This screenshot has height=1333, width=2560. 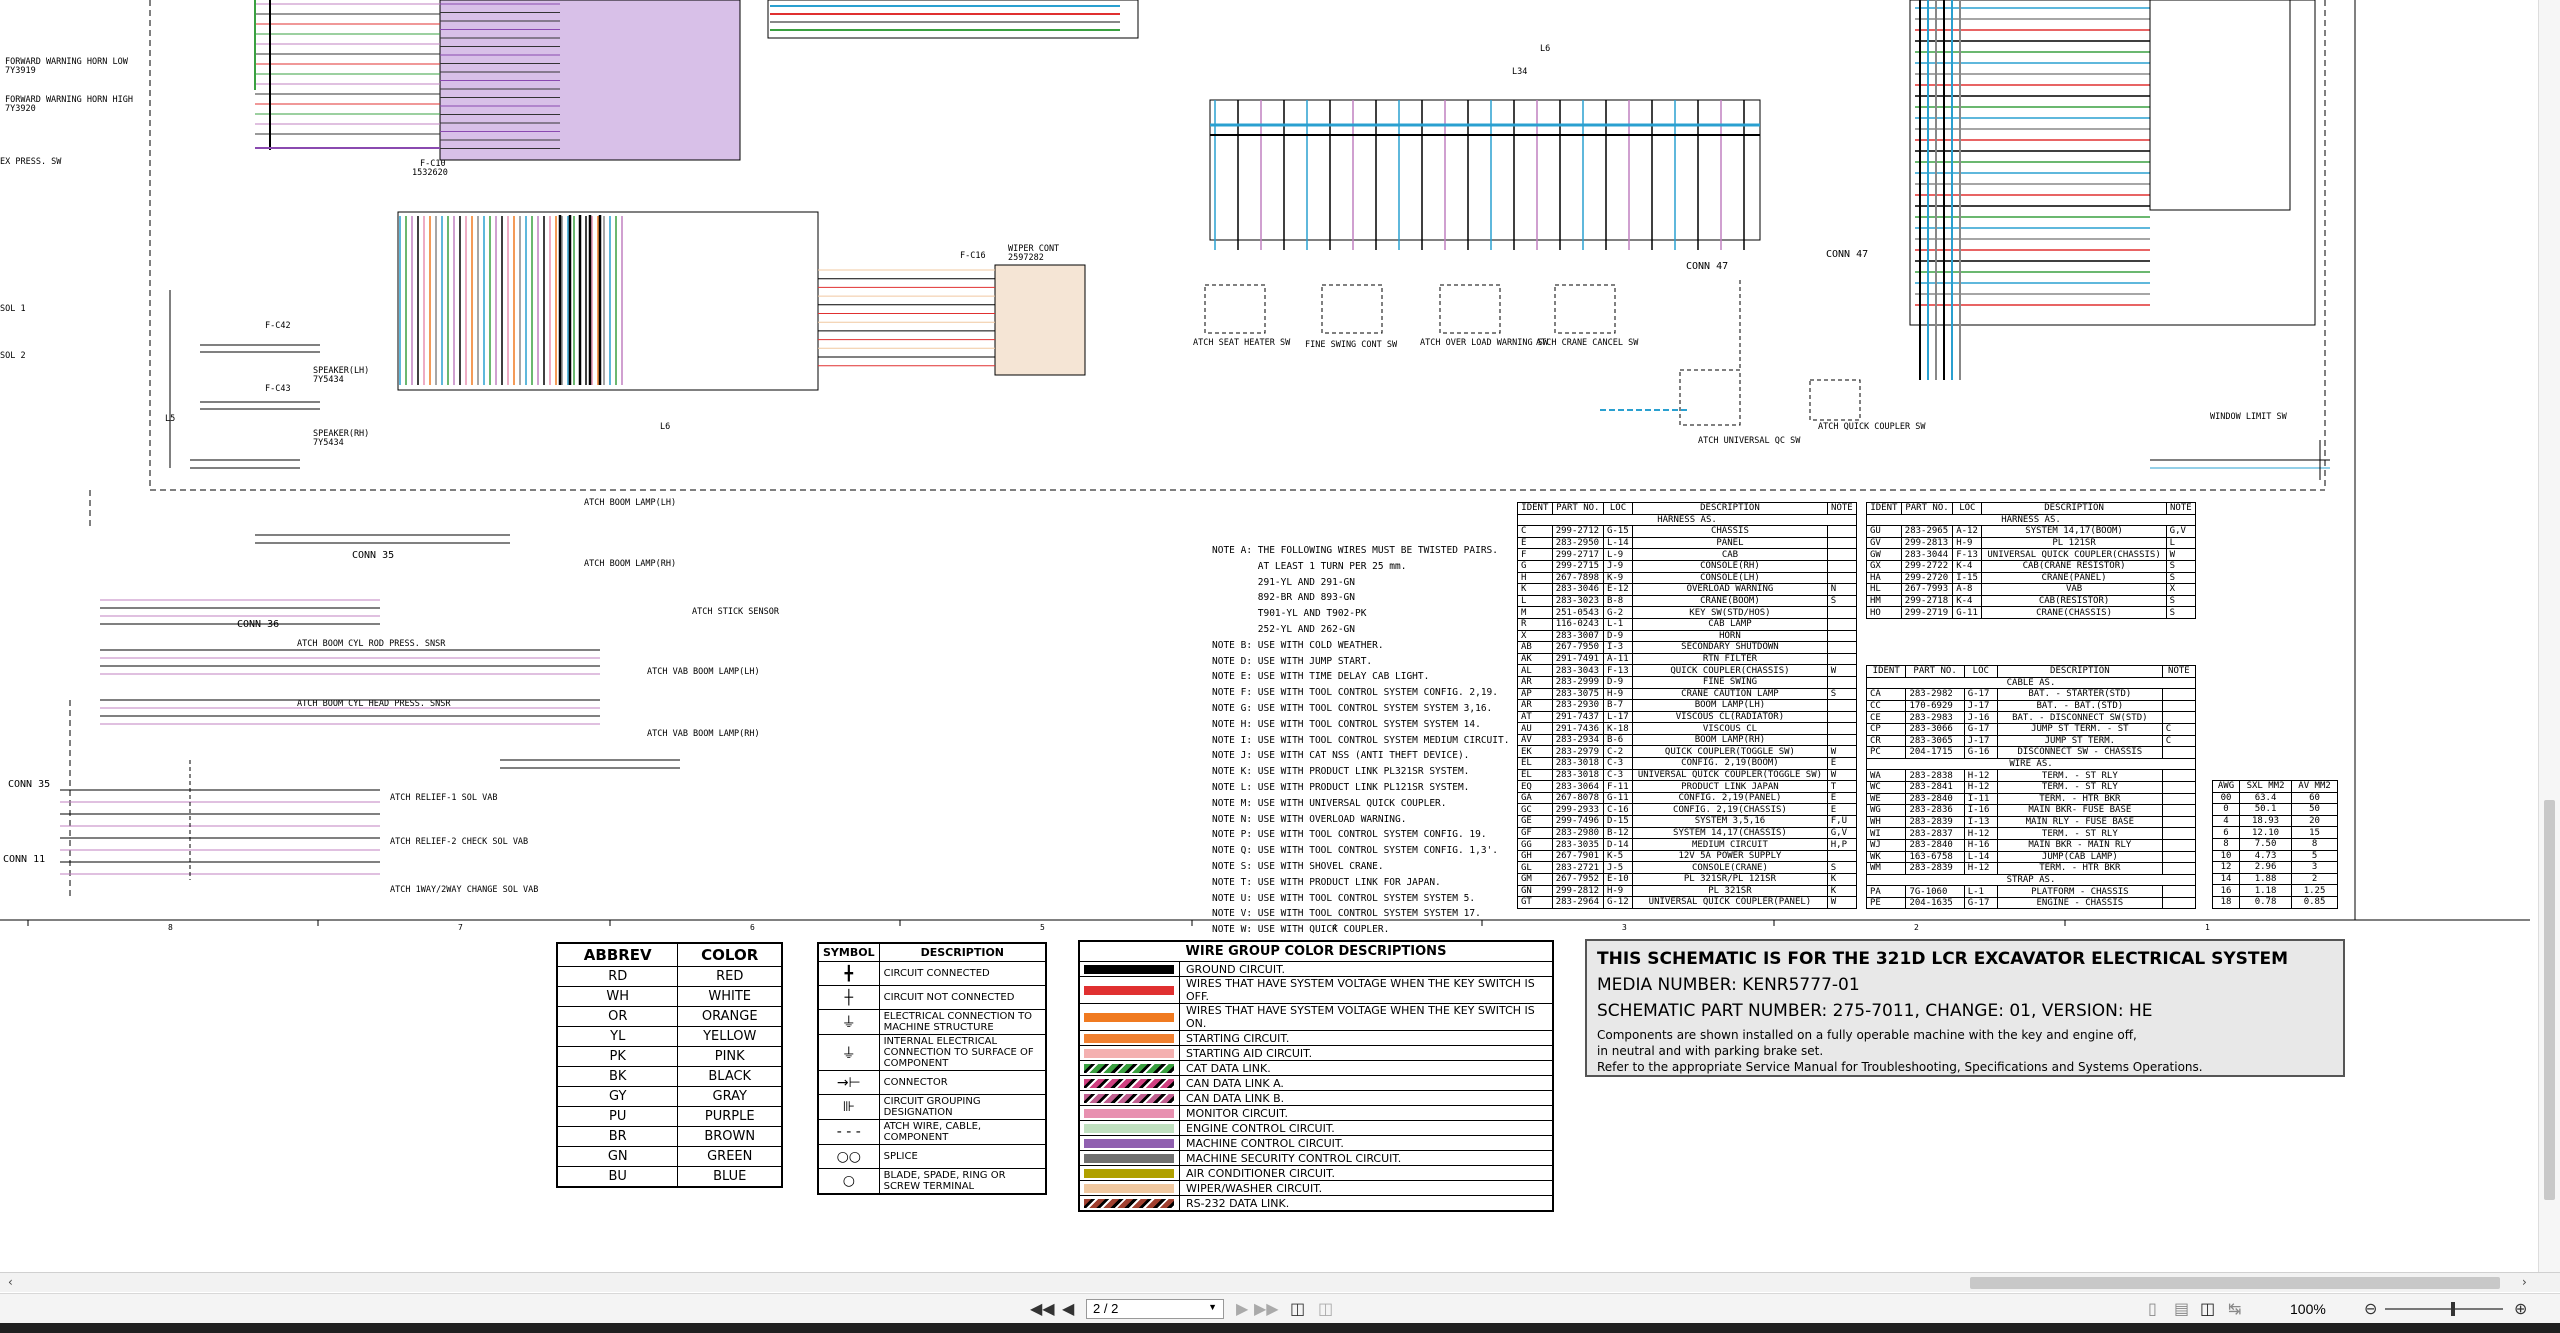 I want to click on atch-vab-lamp-lh-label: ATCH VAB BOOM LAMP(LH), so click(x=703, y=672).